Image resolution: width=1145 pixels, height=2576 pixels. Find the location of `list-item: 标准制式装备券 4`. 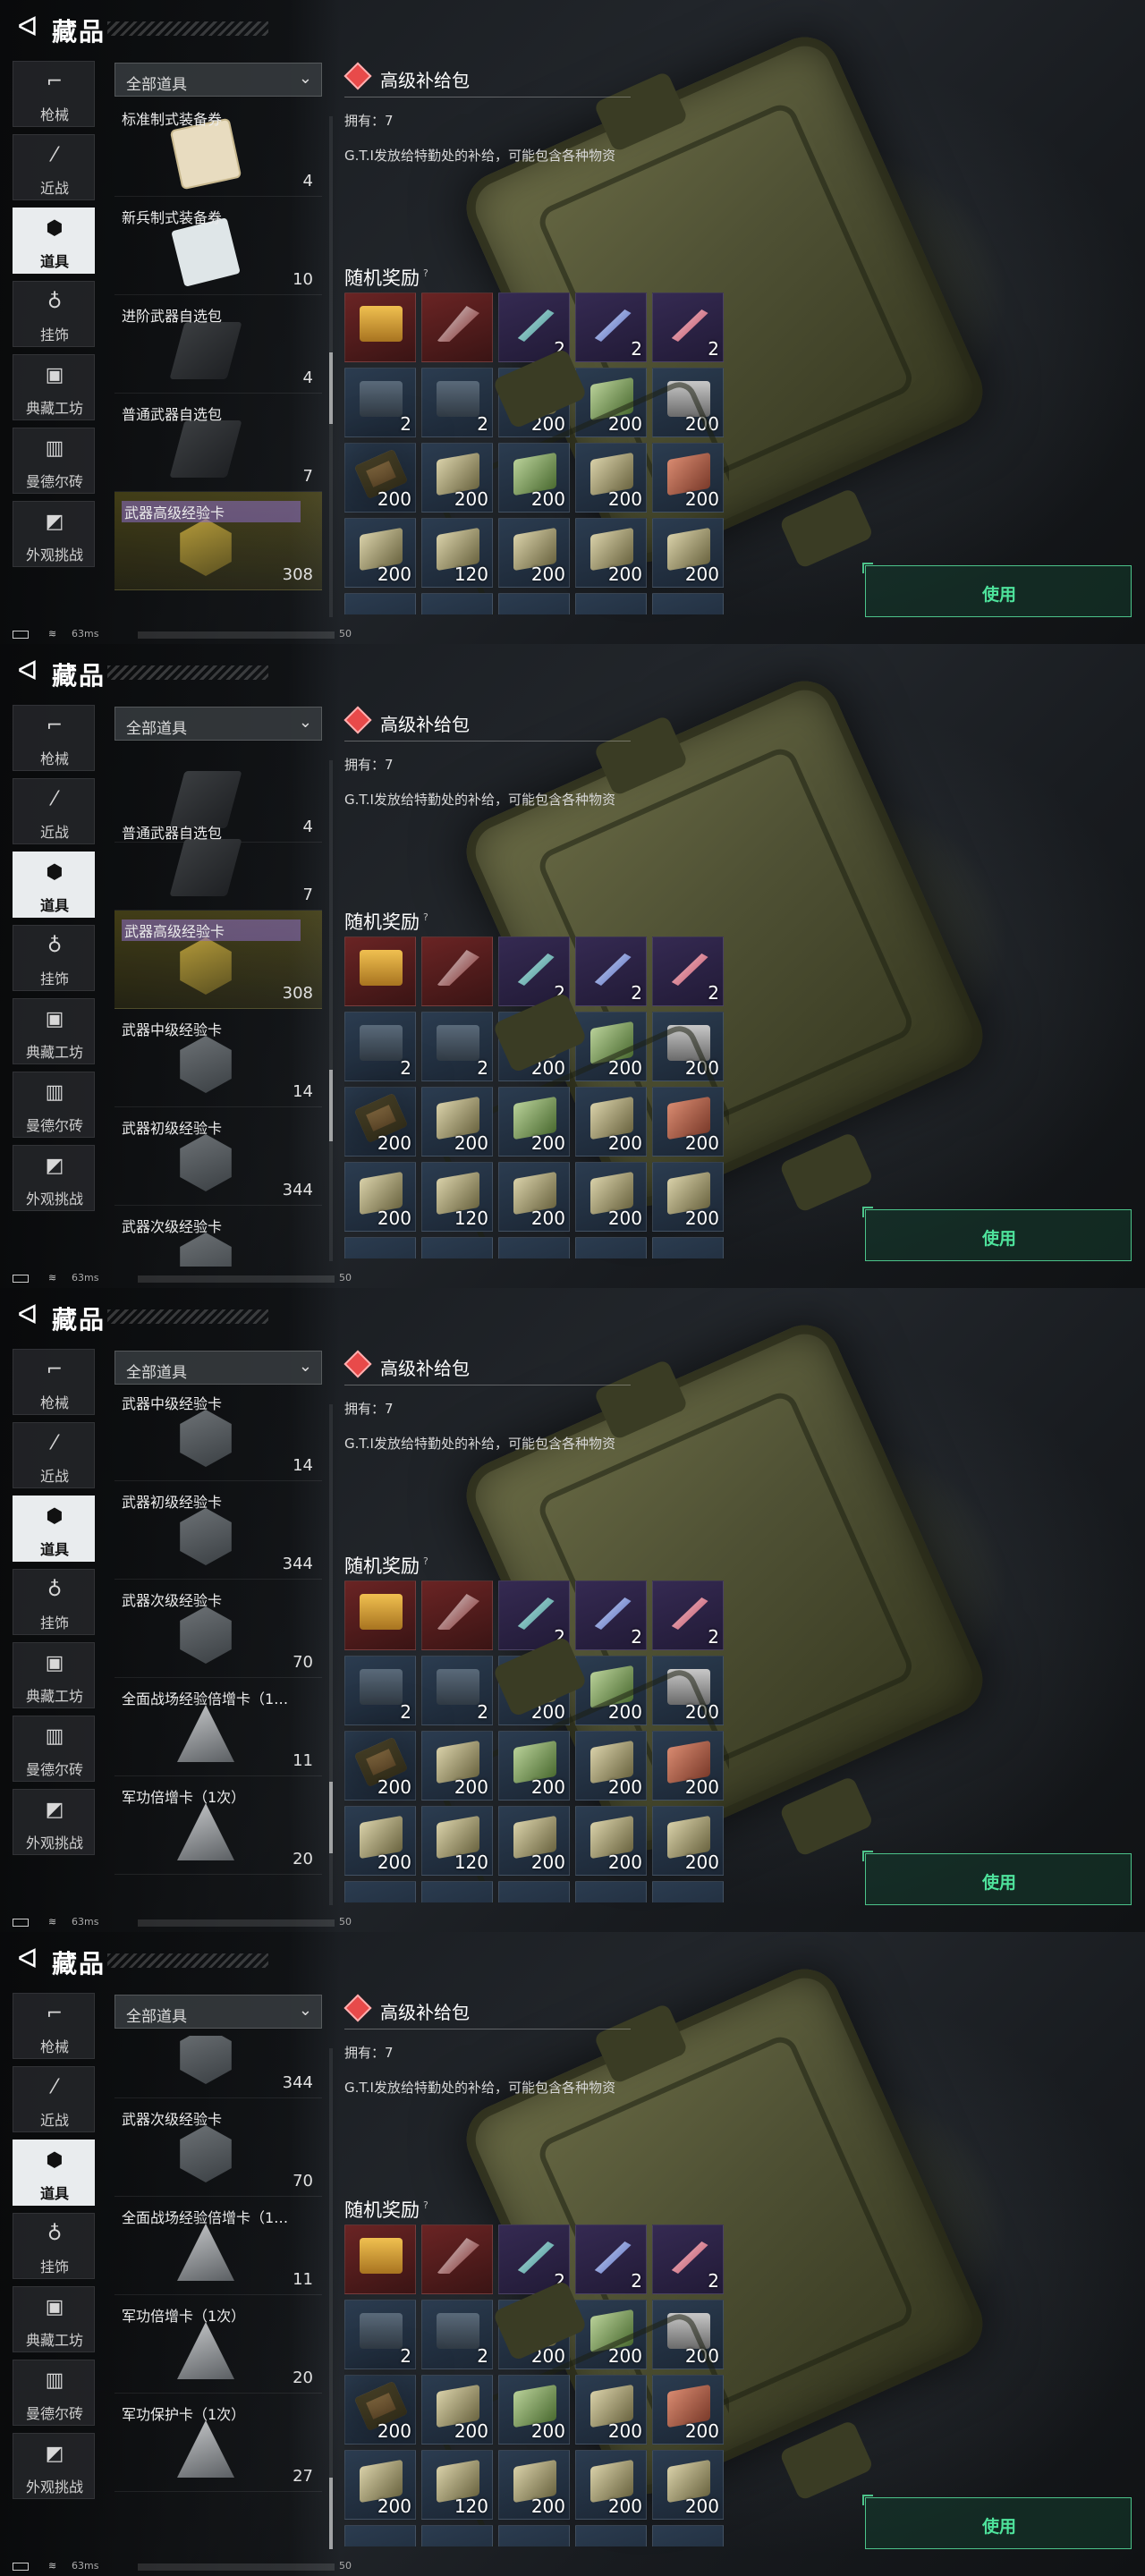

list-item: 标准制式装备券 4 is located at coordinates (218, 150).